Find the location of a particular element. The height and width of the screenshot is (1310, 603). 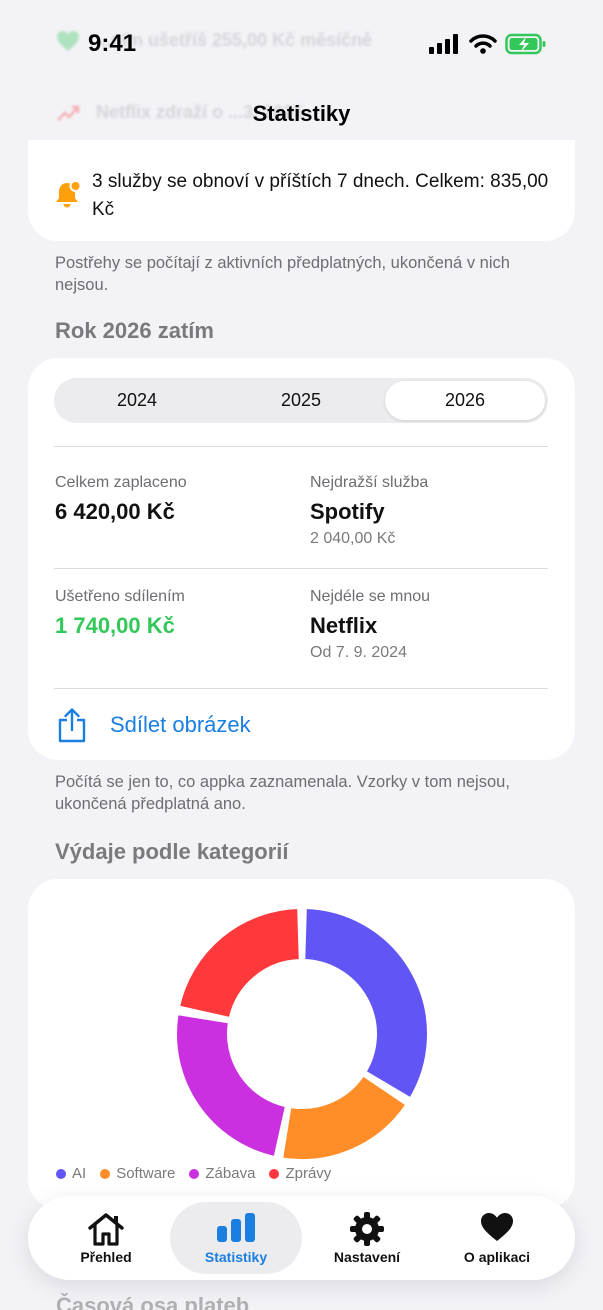

legend-item-software: Software is located at coordinates (137, 1173).